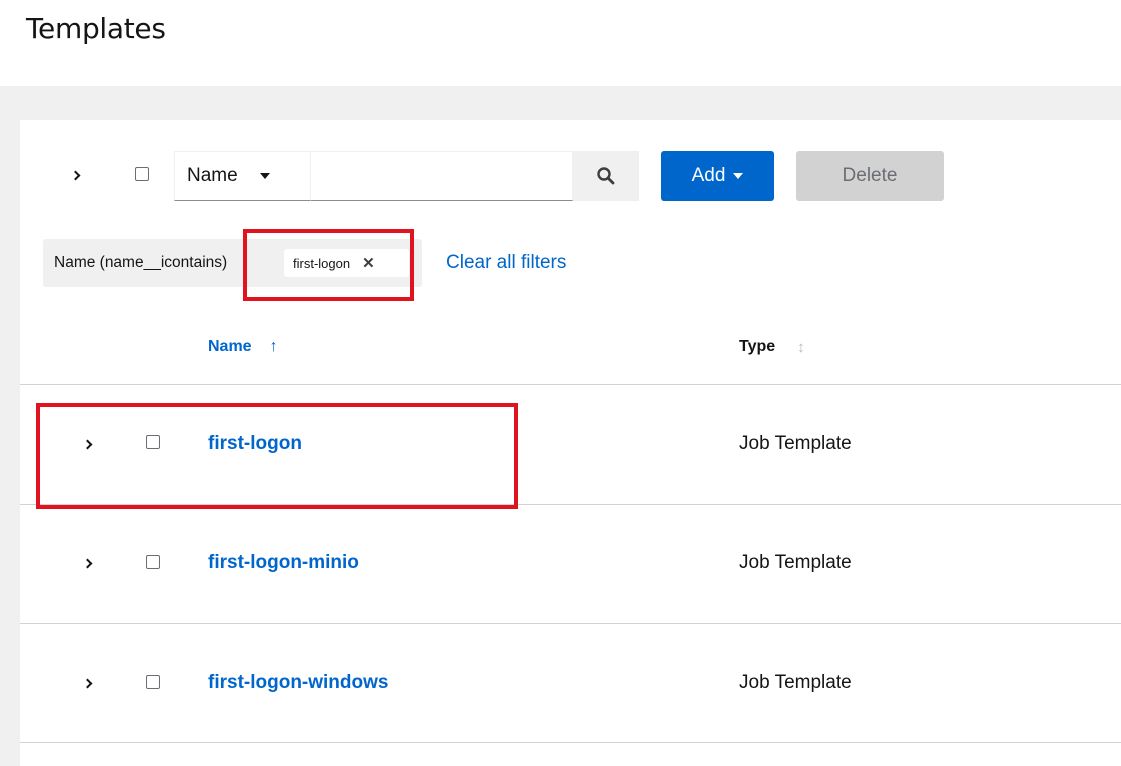 The height and width of the screenshot is (766, 1121). I want to click on clear-all-filters-link: Clear all filters, so click(506, 263).